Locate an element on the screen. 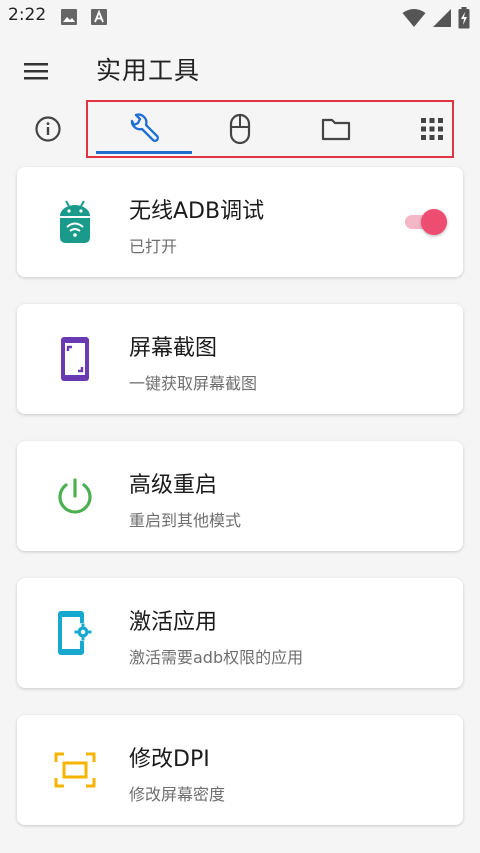 The image size is (480, 853). menu-icon is located at coordinates (36, 71).